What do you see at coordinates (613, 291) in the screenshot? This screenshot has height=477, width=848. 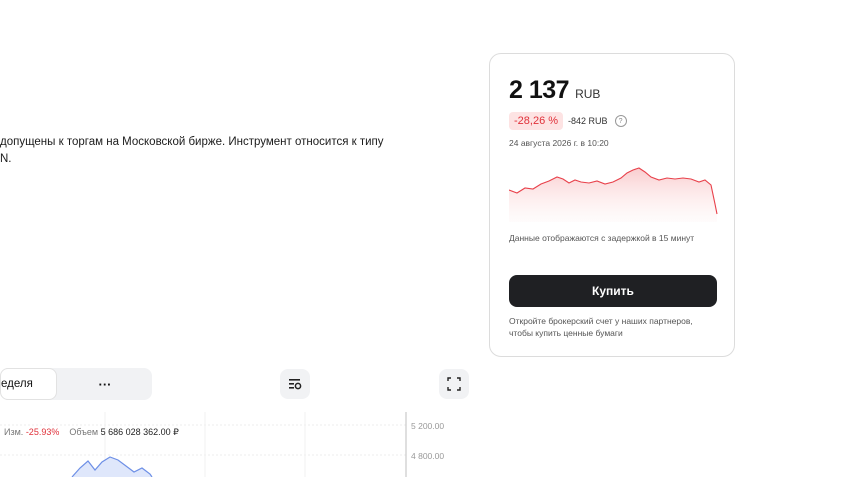 I see `buy-button: Купить` at bounding box center [613, 291].